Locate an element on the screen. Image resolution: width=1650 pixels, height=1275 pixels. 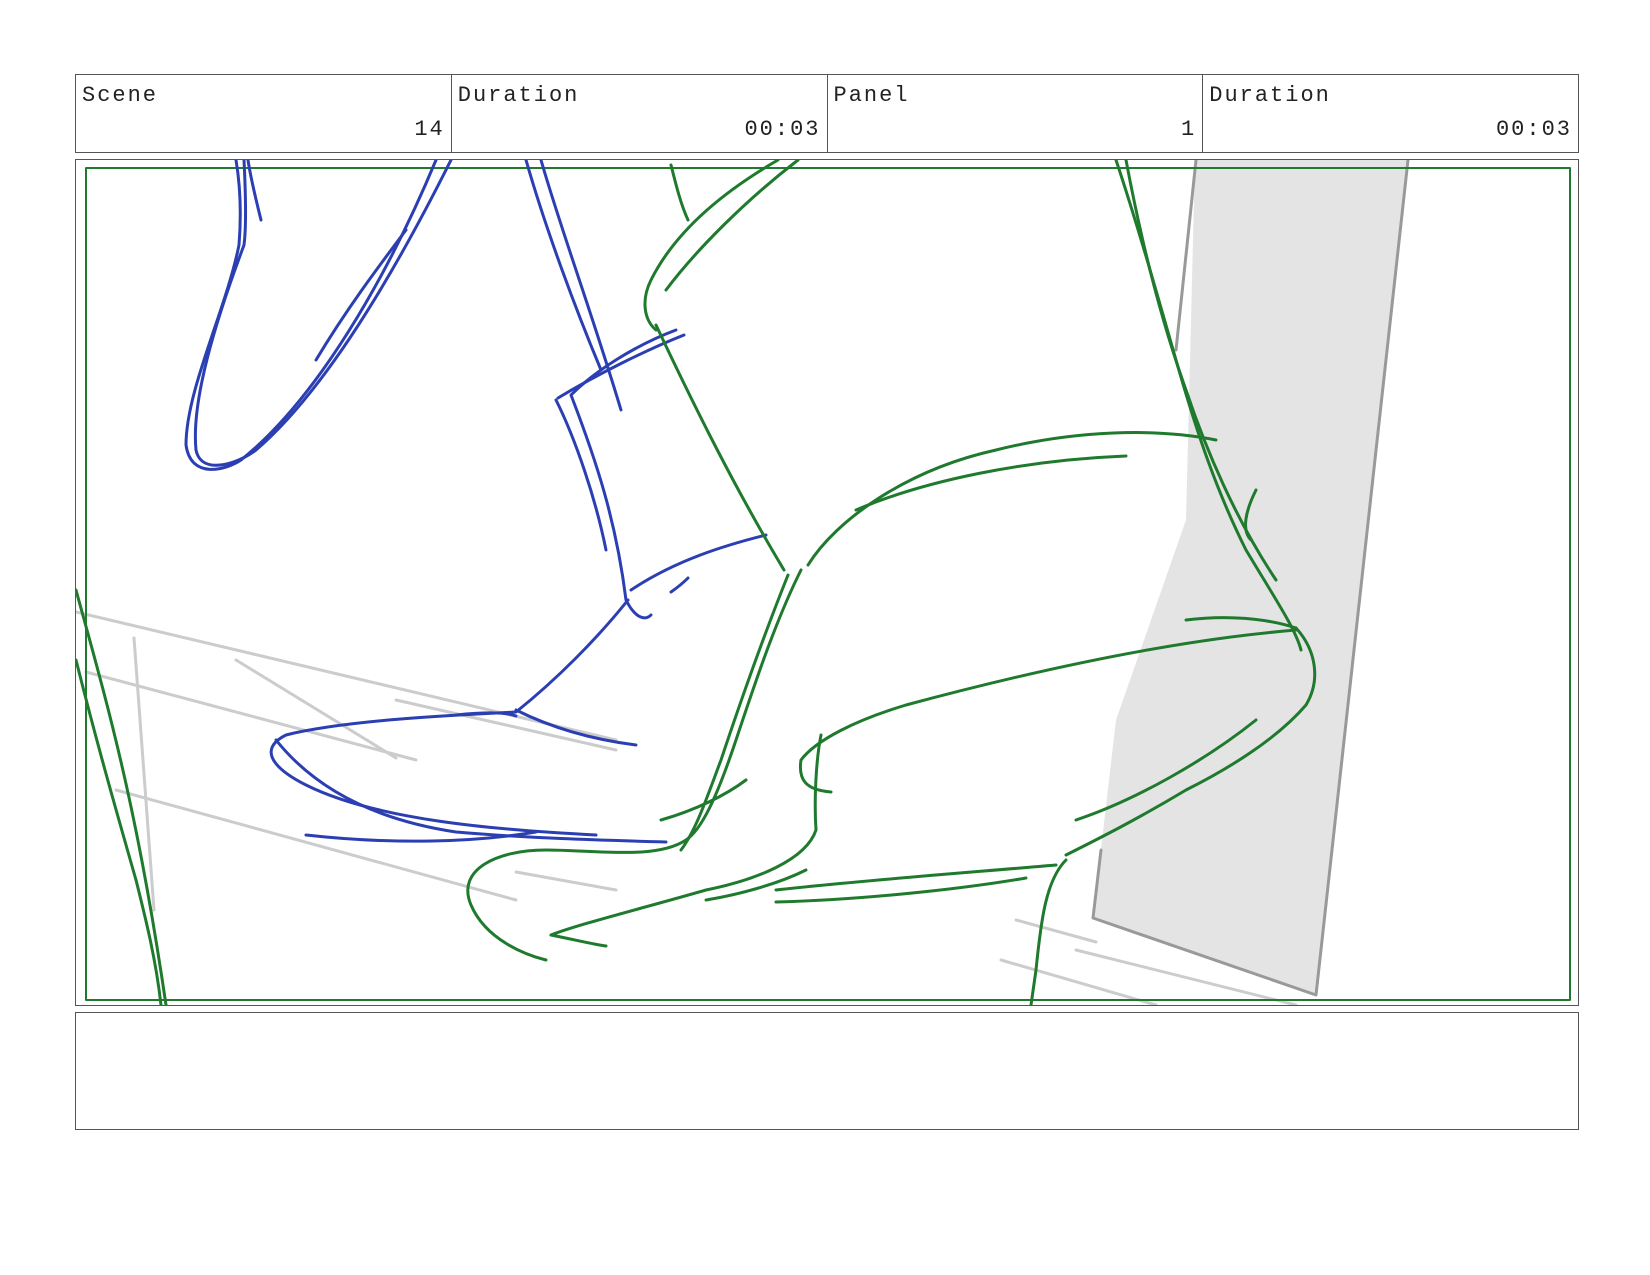
scene-number: 14 is located at coordinates (429, 129).